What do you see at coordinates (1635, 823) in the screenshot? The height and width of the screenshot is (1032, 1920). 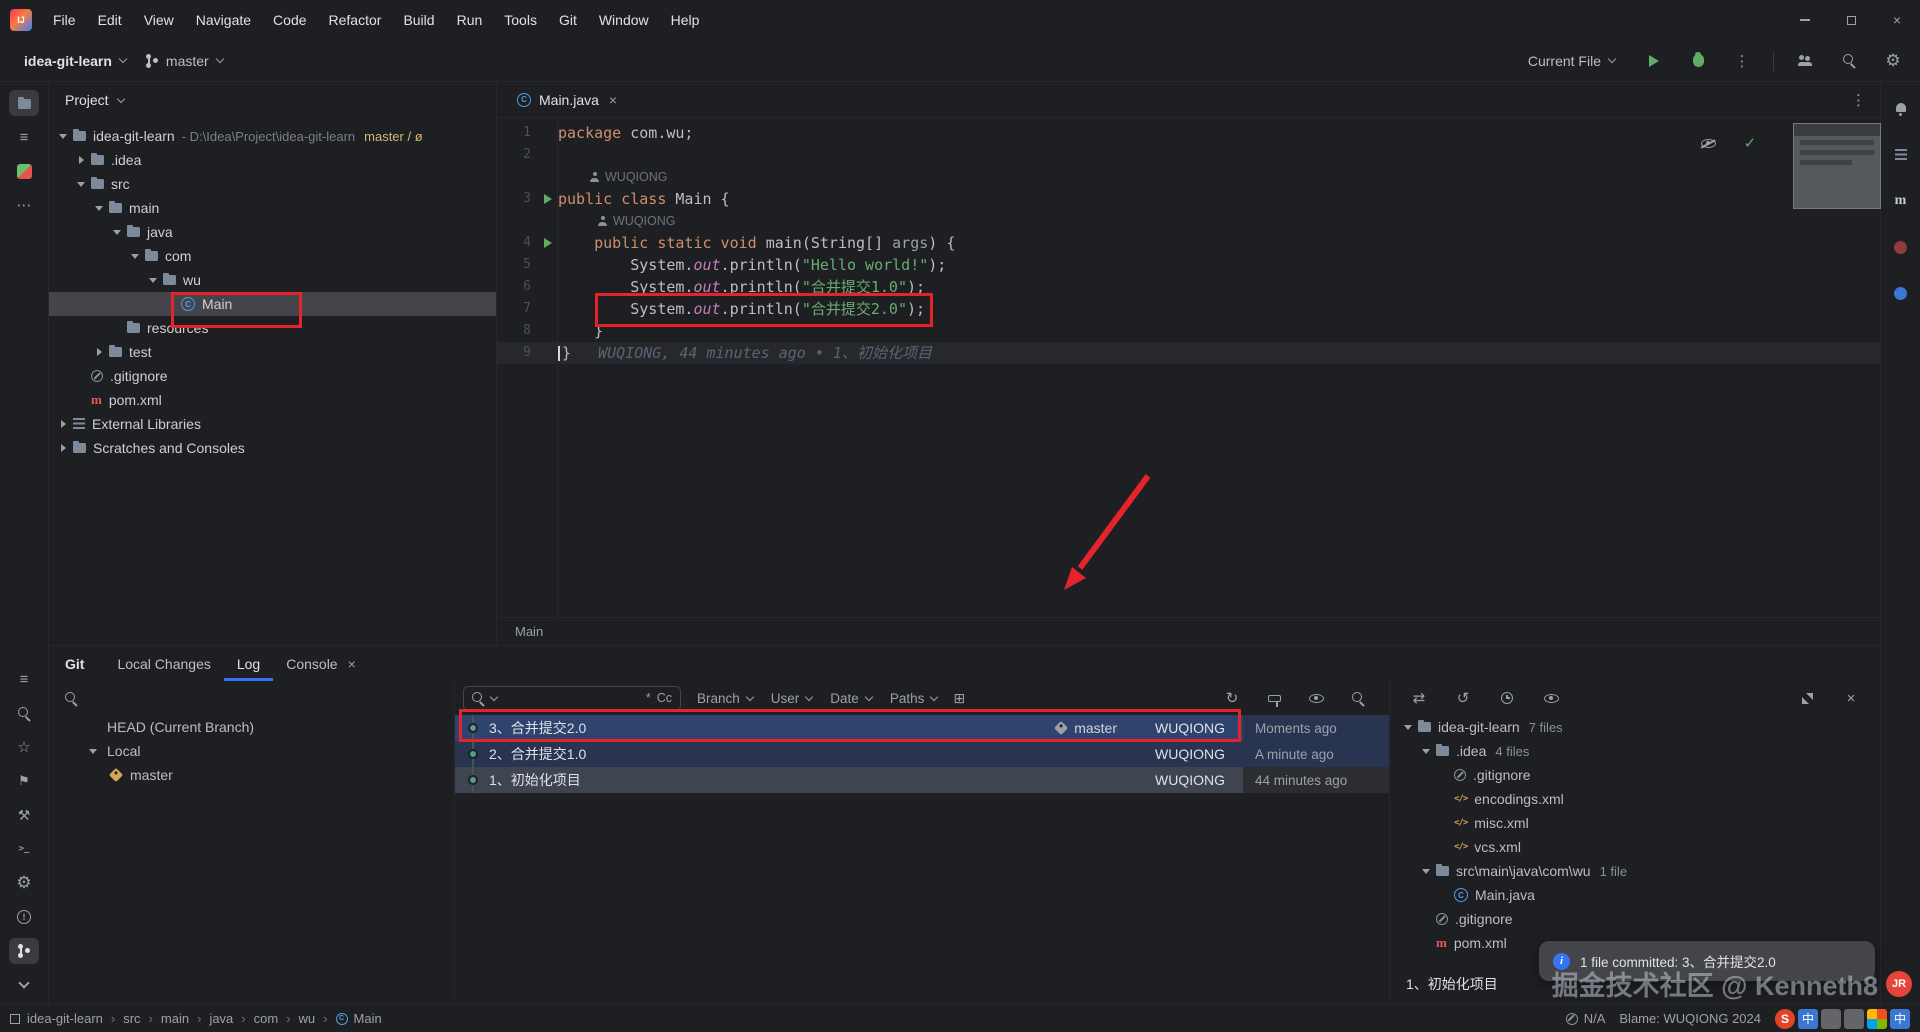 I see `changed-file-item: </> misc.xml` at bounding box center [1635, 823].